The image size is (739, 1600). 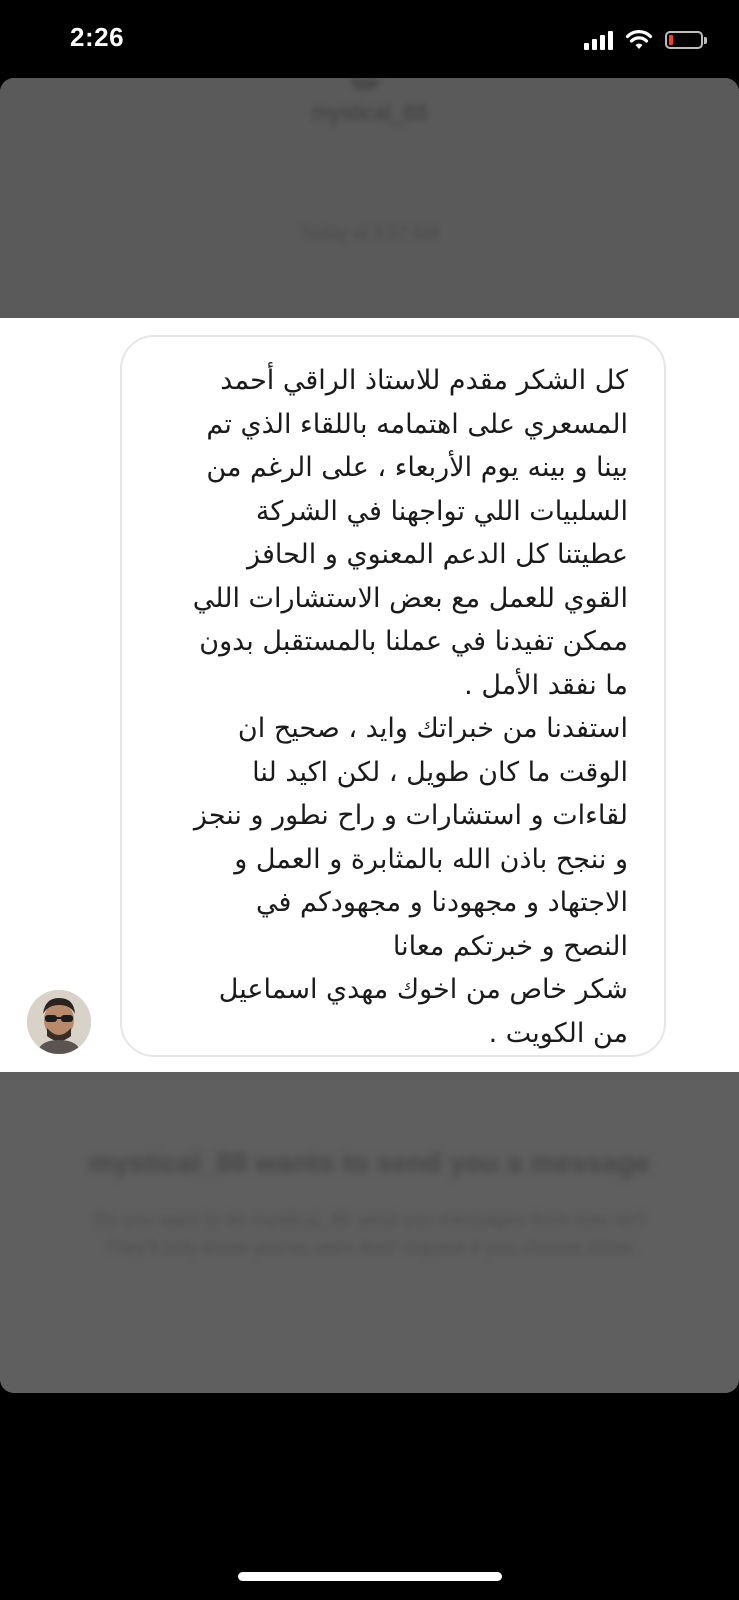 What do you see at coordinates (510, 946) in the screenshot?
I see `message-line: النصح و خبرتكم معانا` at bounding box center [510, 946].